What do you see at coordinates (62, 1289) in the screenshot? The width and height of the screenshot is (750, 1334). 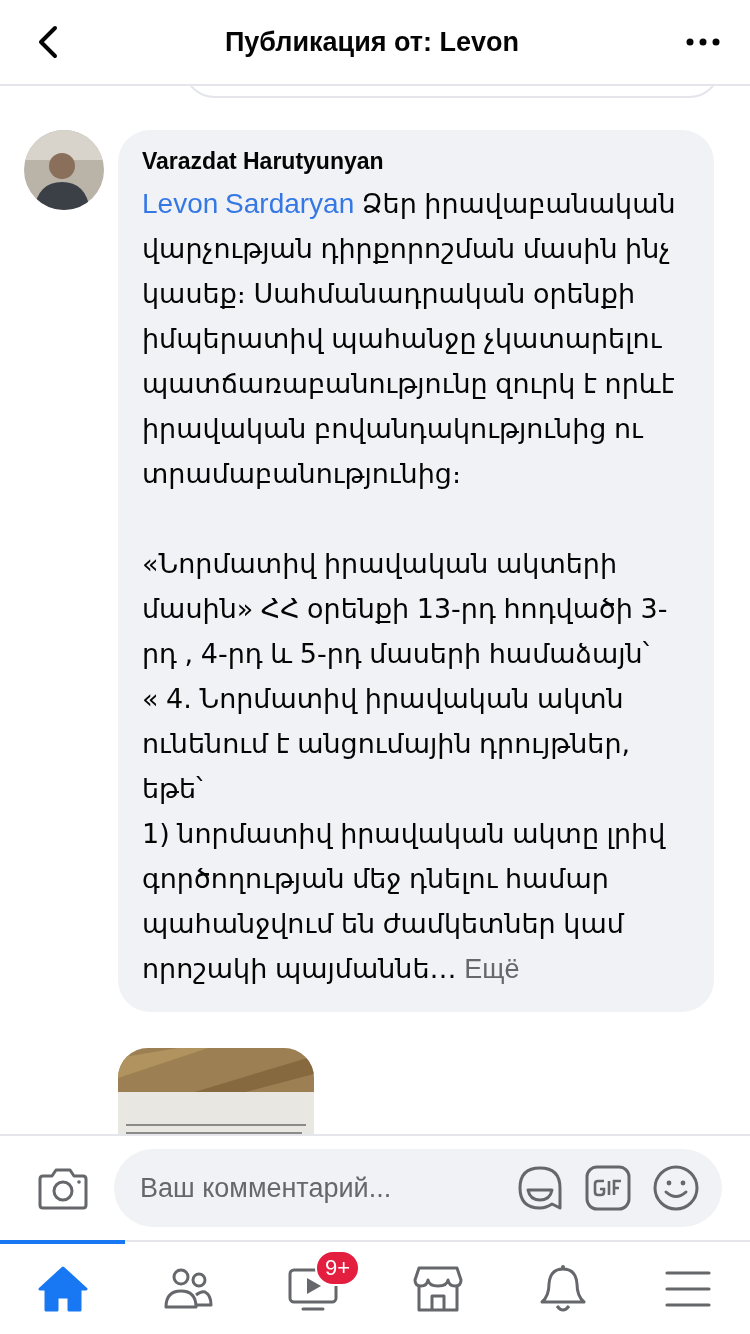 I see `home-icon` at bounding box center [62, 1289].